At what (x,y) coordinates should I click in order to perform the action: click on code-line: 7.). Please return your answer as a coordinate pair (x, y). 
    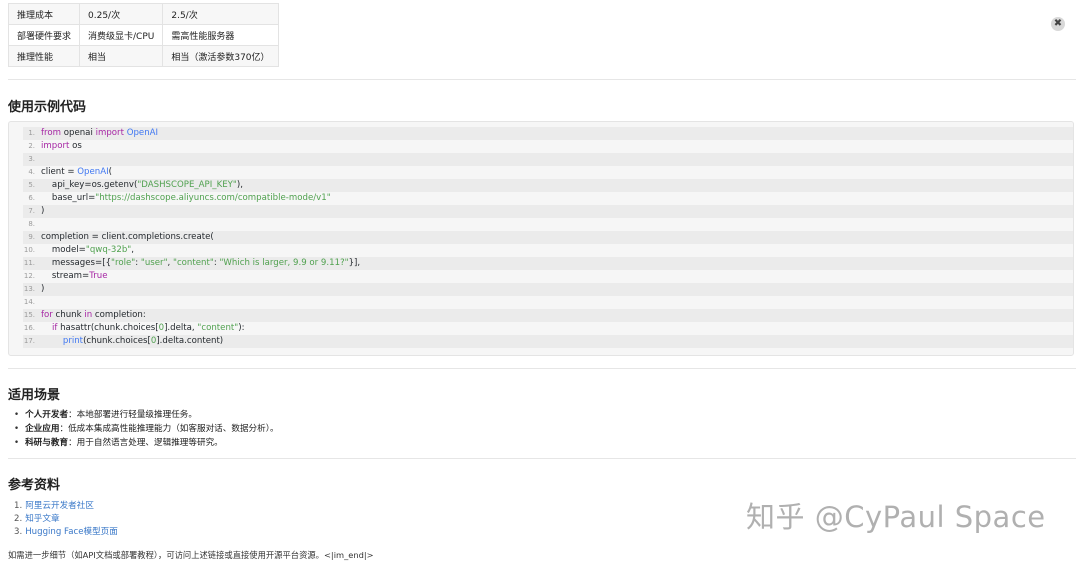
    Looking at the image, I should click on (548, 211).